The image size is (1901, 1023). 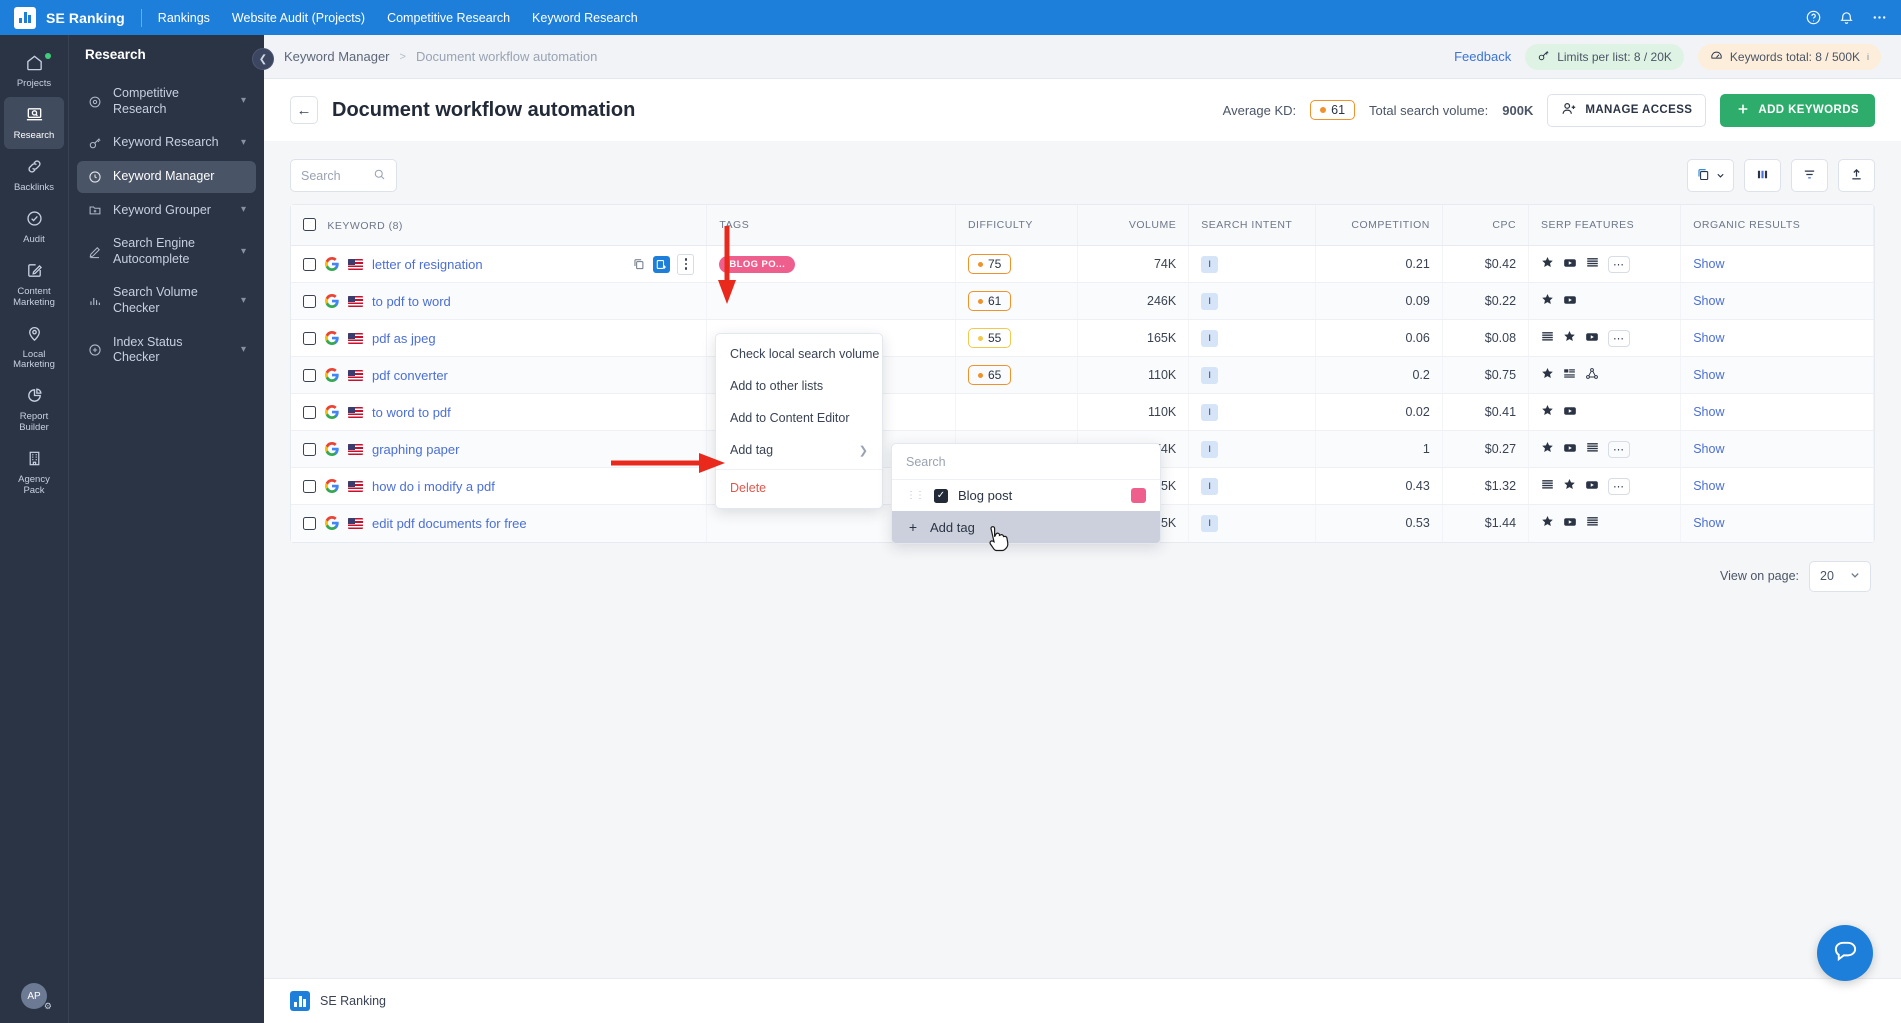 I want to click on table-row: pdf as jpeg 55 165K I 0.06 $0.08 ⋯ Show, so click(x=1082, y=338).